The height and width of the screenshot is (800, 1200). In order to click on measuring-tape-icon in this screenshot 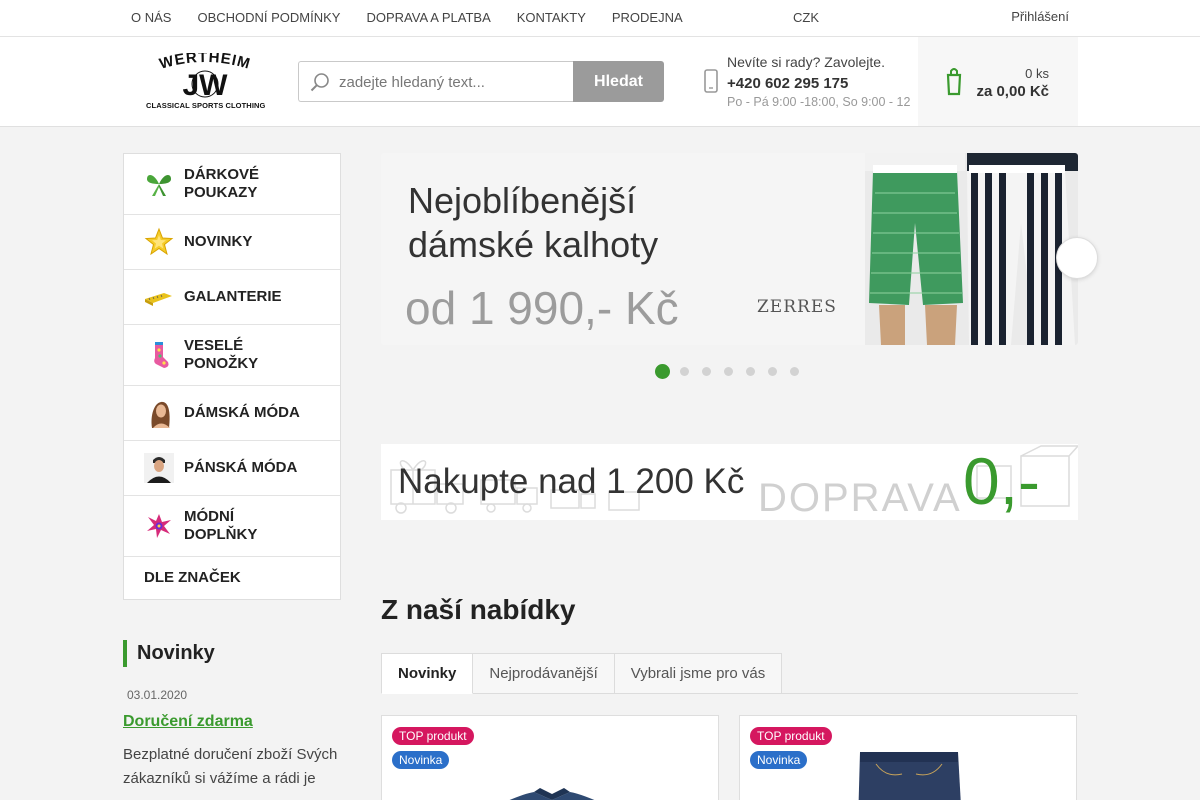, I will do `click(158, 299)`.